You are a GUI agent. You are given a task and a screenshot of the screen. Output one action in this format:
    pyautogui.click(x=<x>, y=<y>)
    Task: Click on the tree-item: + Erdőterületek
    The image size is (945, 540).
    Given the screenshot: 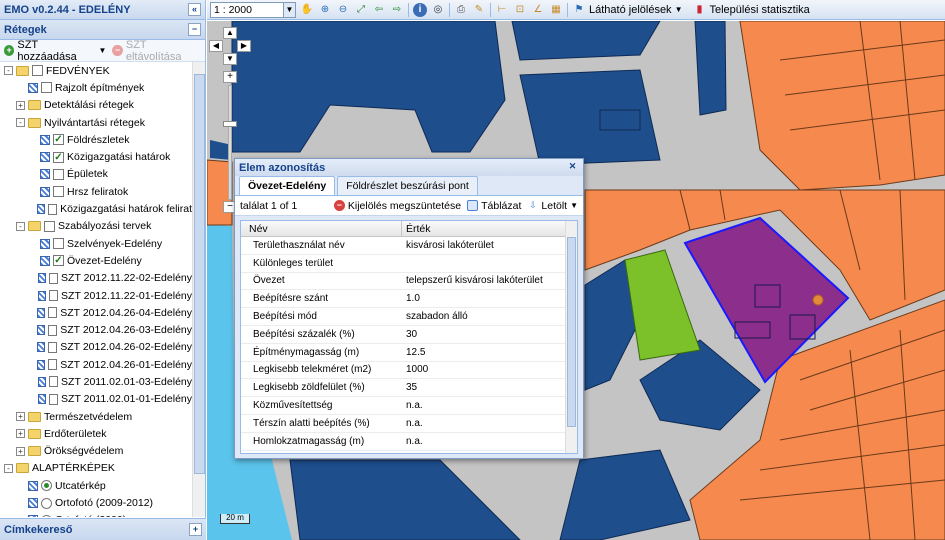 What is the action you would take?
    pyautogui.click(x=96, y=433)
    